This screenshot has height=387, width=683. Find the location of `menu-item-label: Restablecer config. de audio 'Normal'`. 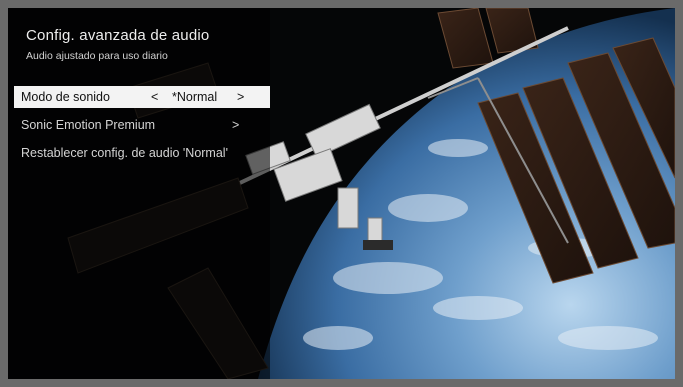

menu-item-label: Restablecer config. de audio 'Normal' is located at coordinates (124, 153).